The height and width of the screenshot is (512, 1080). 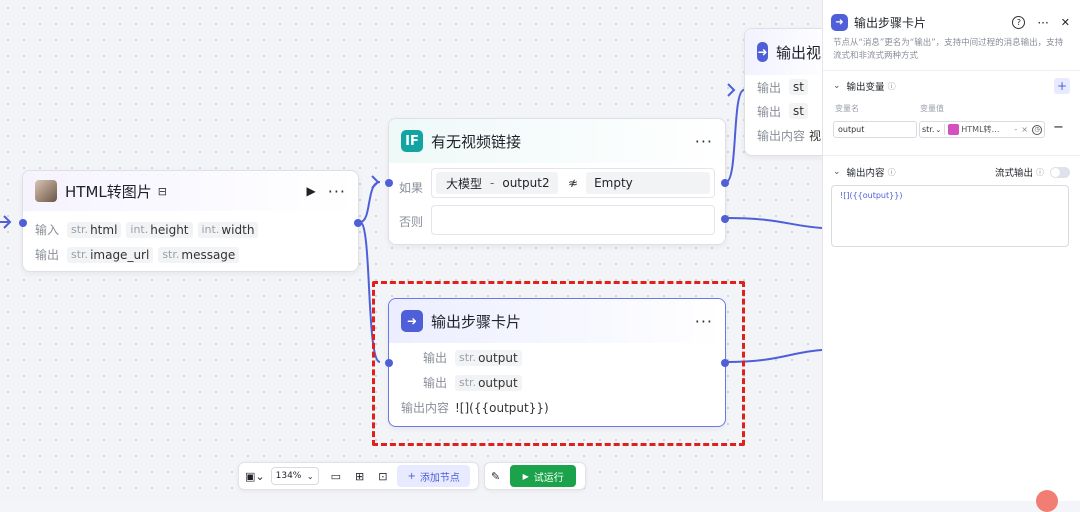 I want to click on var-value-header: 变量值, so click(x=932, y=108).